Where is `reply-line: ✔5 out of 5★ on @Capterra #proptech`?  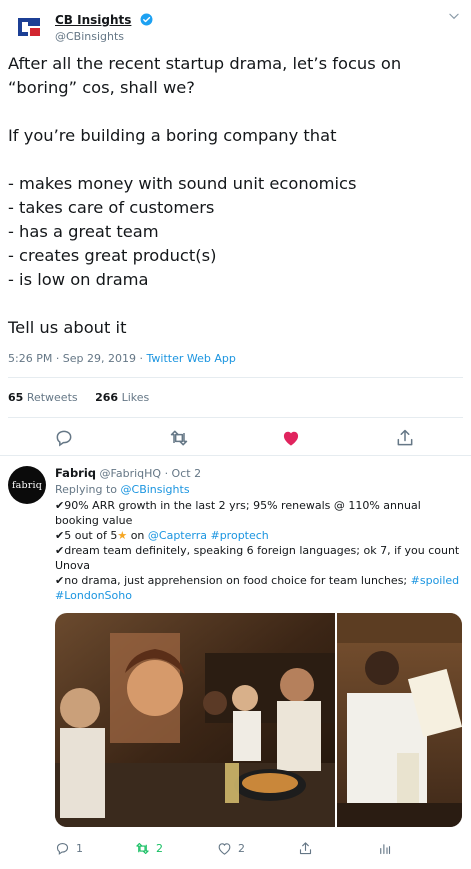
reply-line: ✔5 out of 5★ on @Capterra #proptech is located at coordinates (259, 535).